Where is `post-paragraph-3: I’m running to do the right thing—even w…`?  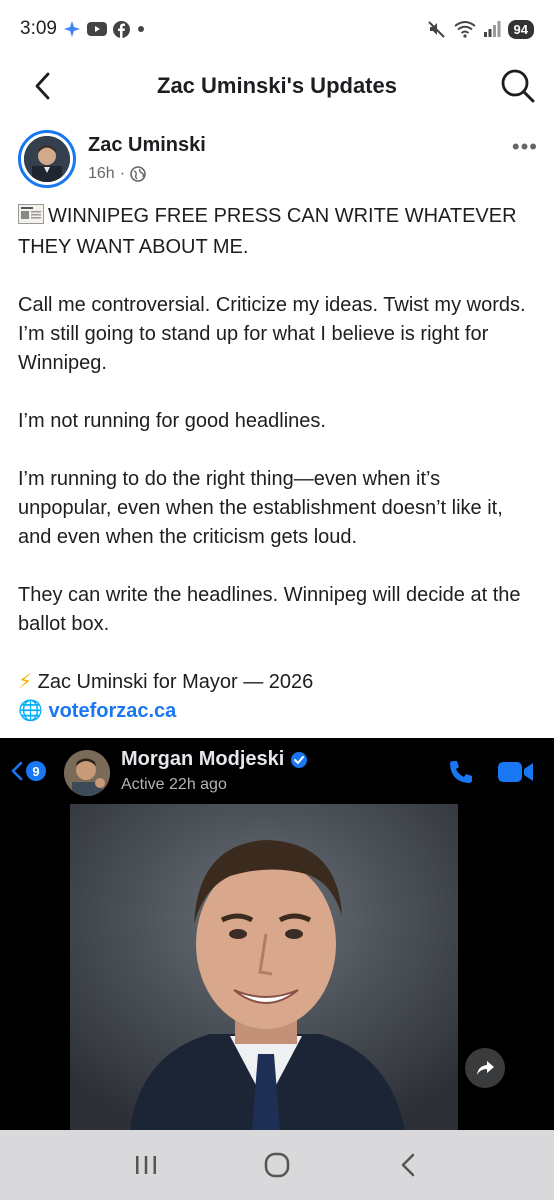 post-paragraph-3: I’m running to do the right thing—even w… is located at coordinates (260, 508).